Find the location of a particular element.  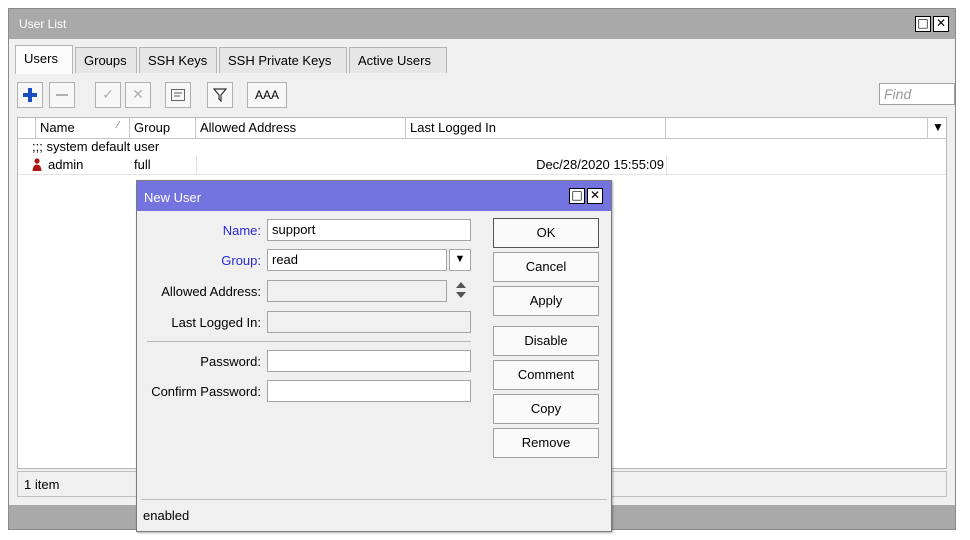

allowed-address-label: Allowed Address: is located at coordinates (211, 291).